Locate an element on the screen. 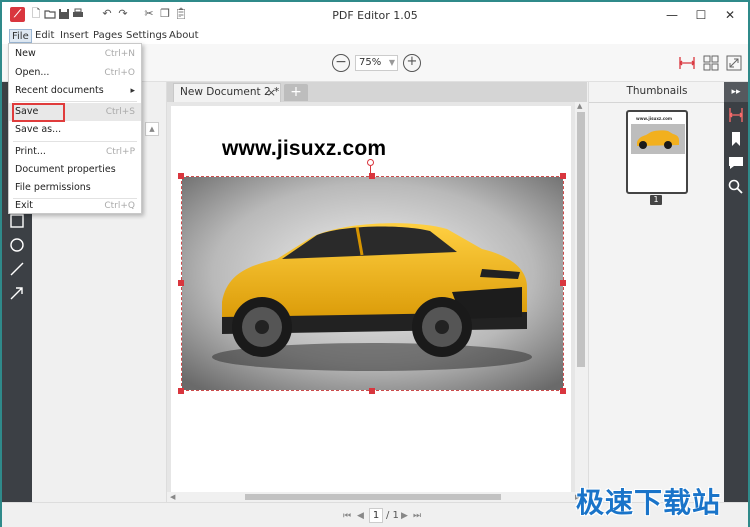 The width and height of the screenshot is (750, 527). tab-document: New Document 2 * × is located at coordinates (227, 92).